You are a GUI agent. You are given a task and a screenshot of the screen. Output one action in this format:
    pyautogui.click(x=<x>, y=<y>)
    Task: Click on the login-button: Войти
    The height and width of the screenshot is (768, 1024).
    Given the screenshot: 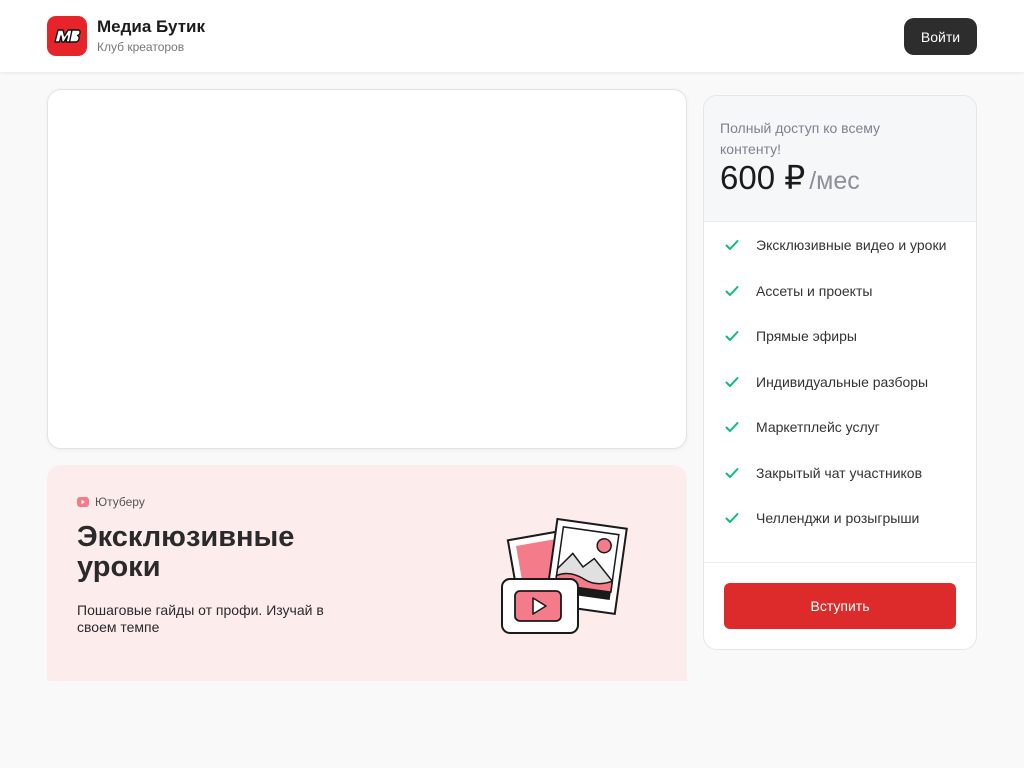 What is the action you would take?
    pyautogui.click(x=940, y=36)
    